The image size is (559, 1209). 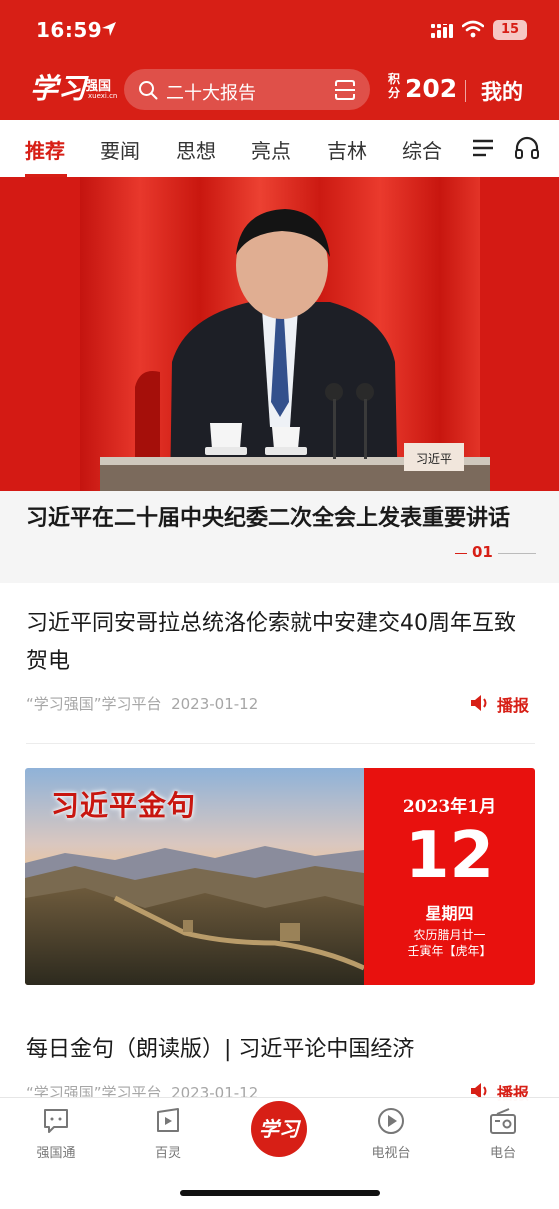 I want to click on home-indicator, so click(x=280, y=1193).